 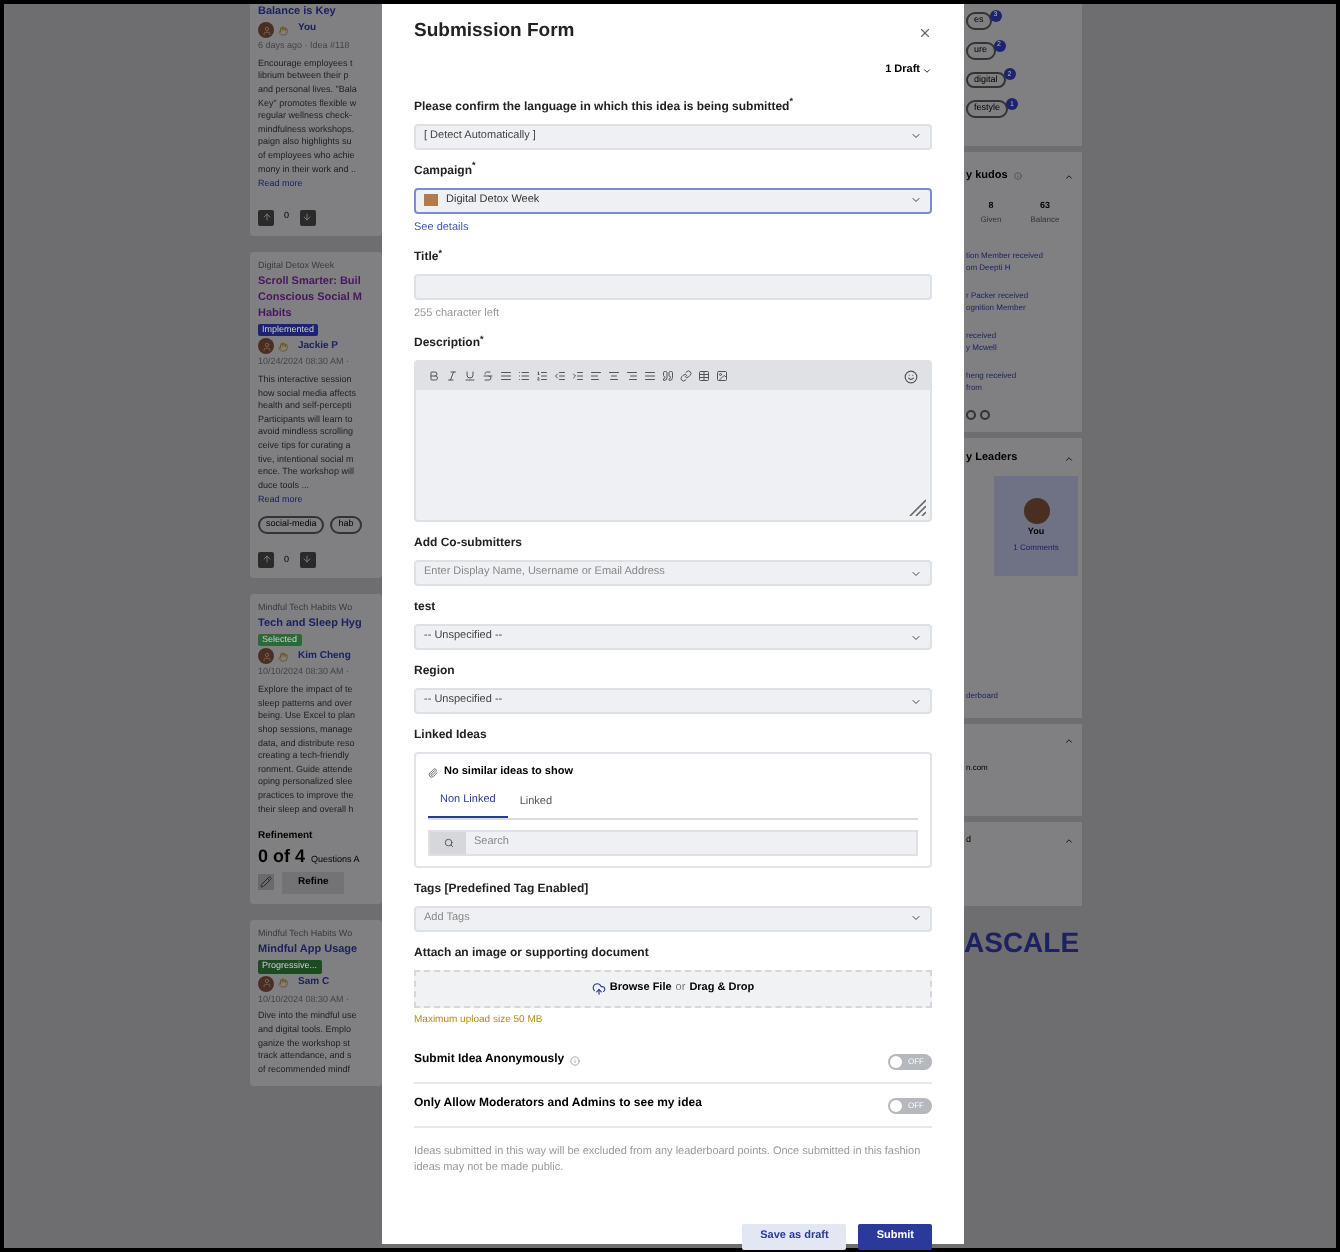 What do you see at coordinates (282, 856) in the screenshot?
I see `refinement-count: 0 of 4` at bounding box center [282, 856].